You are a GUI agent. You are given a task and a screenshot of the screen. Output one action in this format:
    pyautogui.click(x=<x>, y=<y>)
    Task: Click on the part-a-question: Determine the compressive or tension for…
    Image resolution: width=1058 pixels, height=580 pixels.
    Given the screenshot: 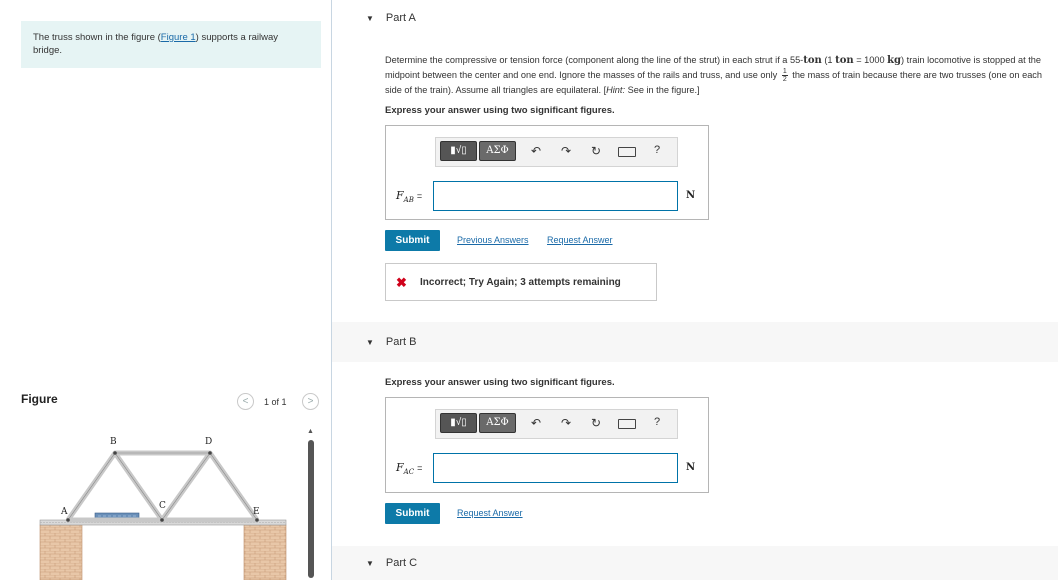 What is the action you would take?
    pyautogui.click(x=717, y=75)
    